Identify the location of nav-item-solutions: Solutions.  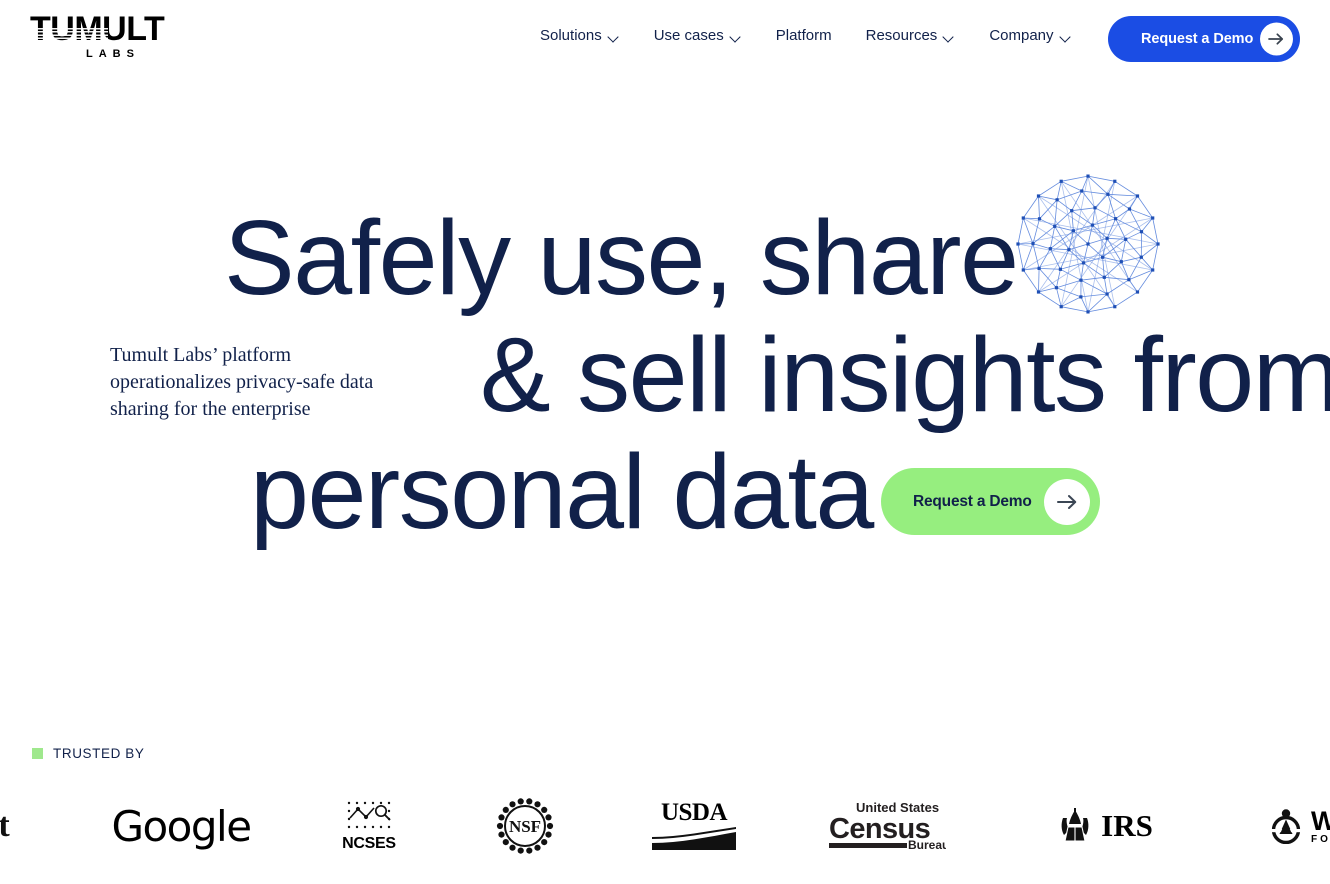
(580, 36).